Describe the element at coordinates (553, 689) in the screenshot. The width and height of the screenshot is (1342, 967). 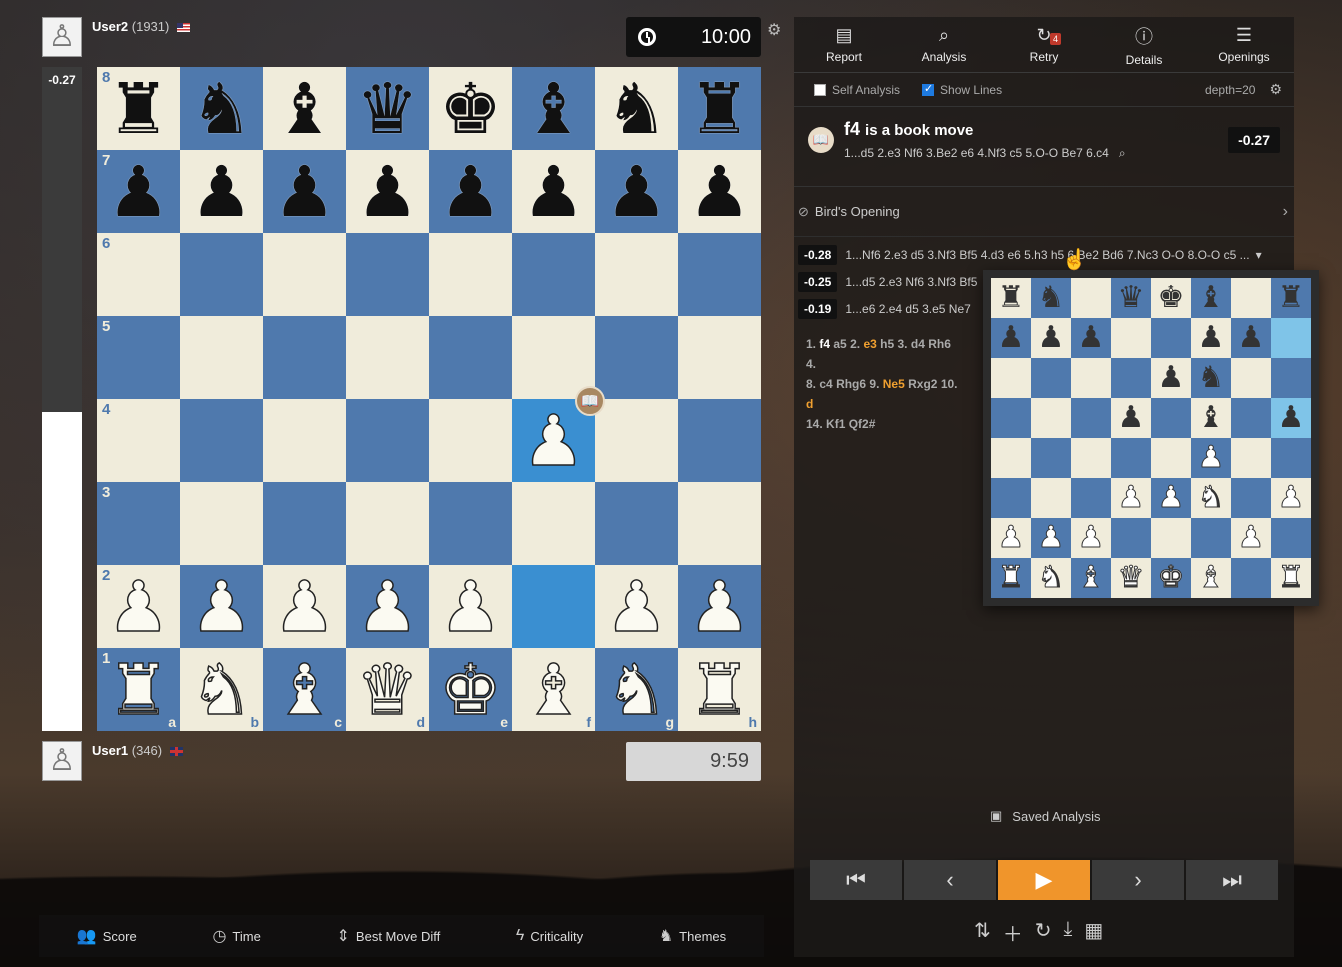
I see `square-f1: f ♝` at that location.